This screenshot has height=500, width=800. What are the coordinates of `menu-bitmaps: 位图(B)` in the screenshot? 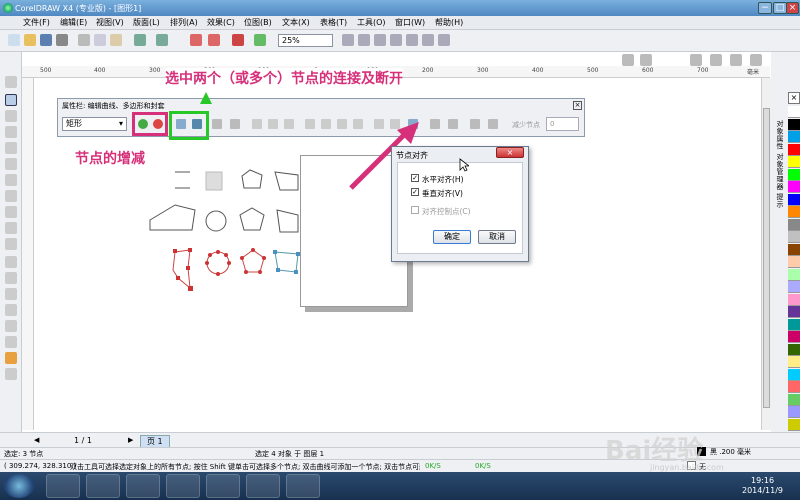 It's located at (258, 23).